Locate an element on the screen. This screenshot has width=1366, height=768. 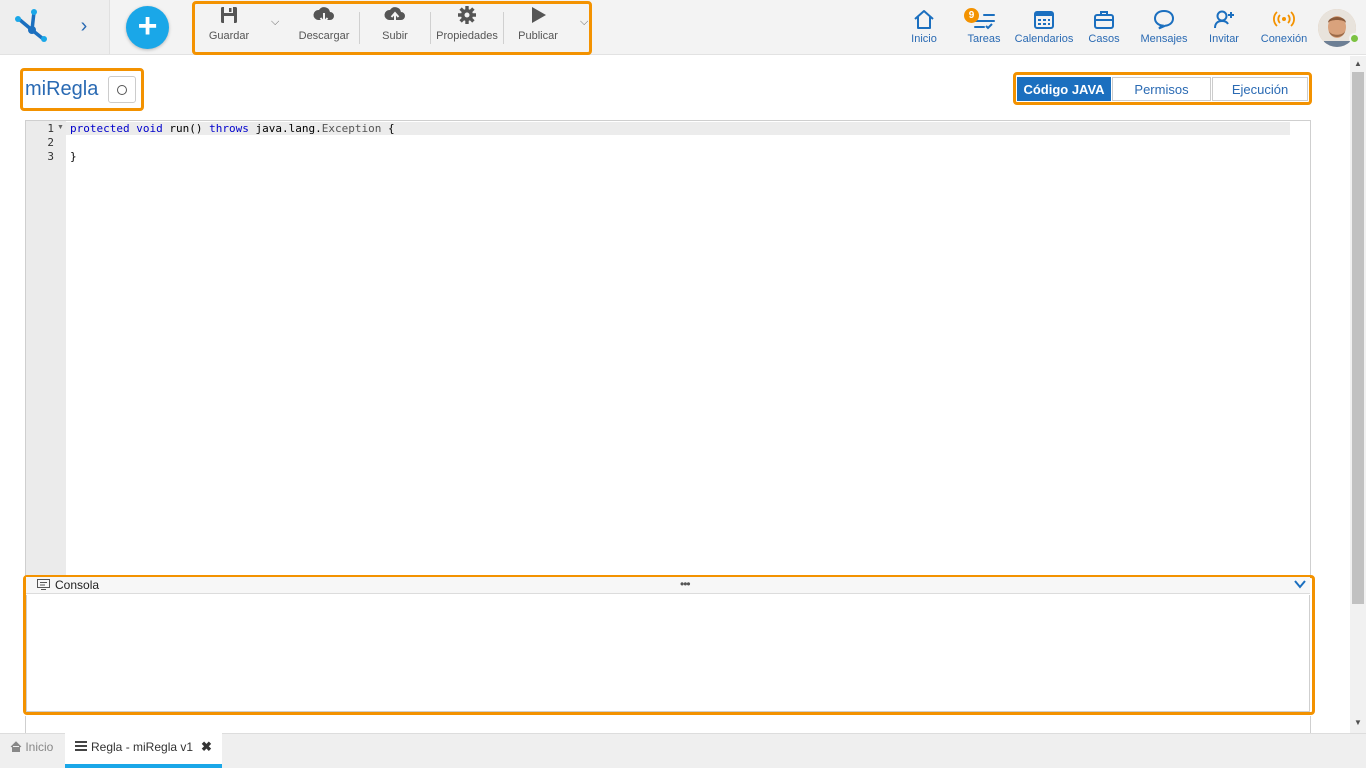
briefcase-icon is located at coordinates (1104, 20).